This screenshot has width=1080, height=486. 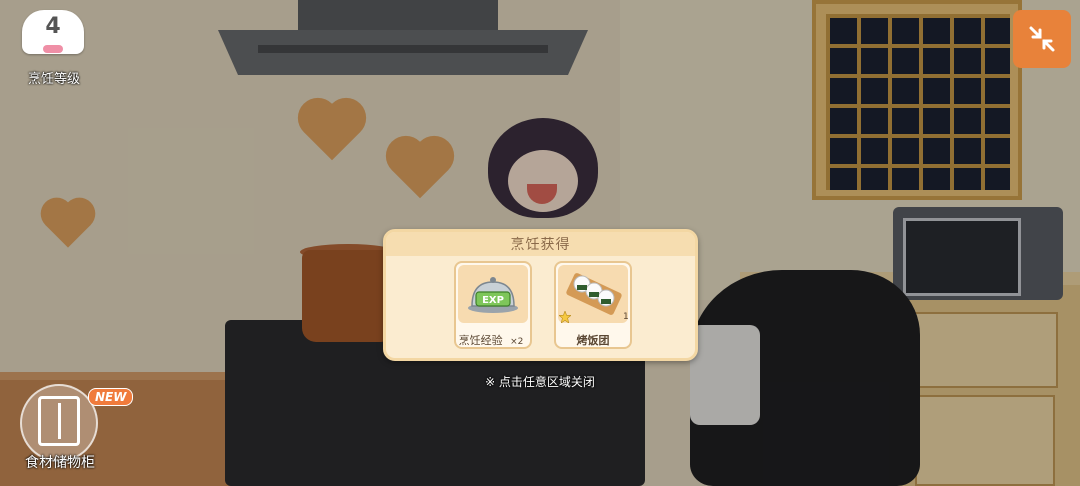 What do you see at coordinates (540, 382) in the screenshot?
I see `close-hint: ※ 点击任意区域关闭` at bounding box center [540, 382].